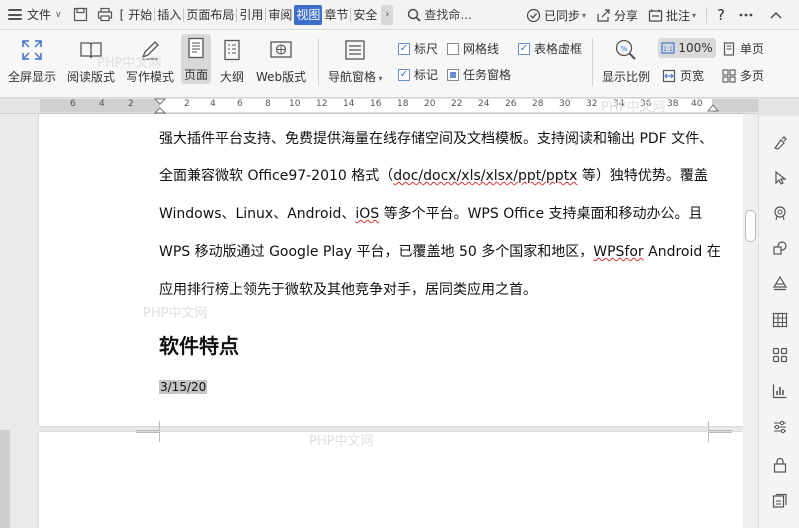 Image resolution: width=799 pixels, height=528 pixels. What do you see at coordinates (160, 106) in the screenshot?
I see `indent-marker-icon` at bounding box center [160, 106].